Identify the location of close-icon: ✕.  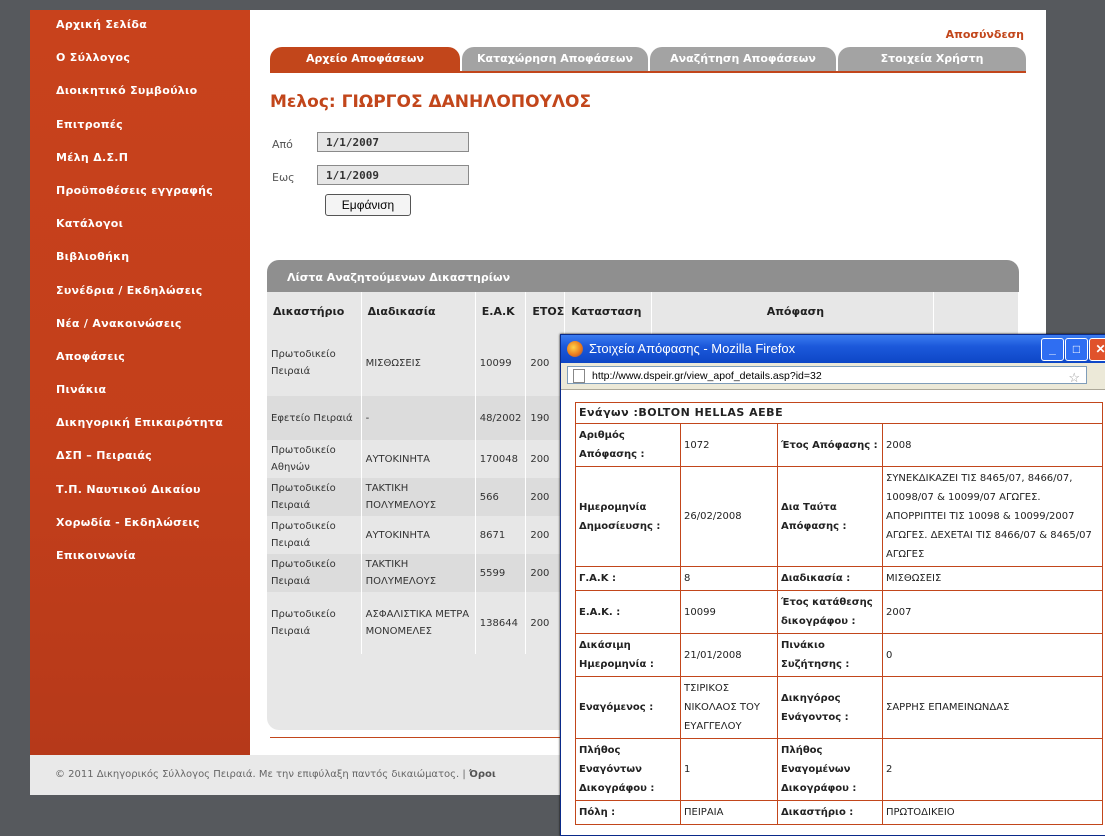
(1097, 349).